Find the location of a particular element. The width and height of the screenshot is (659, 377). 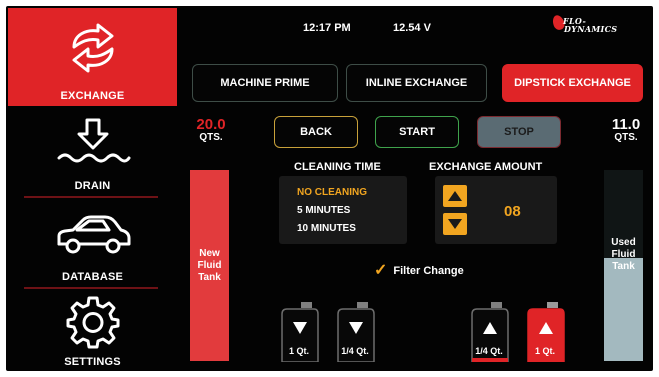

dipstick-exchange-button: DIPSTICK EXCHANGE is located at coordinates (572, 83).